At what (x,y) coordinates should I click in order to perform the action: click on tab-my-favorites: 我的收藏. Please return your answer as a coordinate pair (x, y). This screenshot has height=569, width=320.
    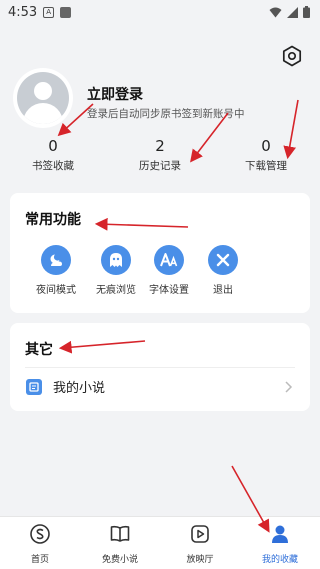
    Looking at the image, I should click on (280, 544).